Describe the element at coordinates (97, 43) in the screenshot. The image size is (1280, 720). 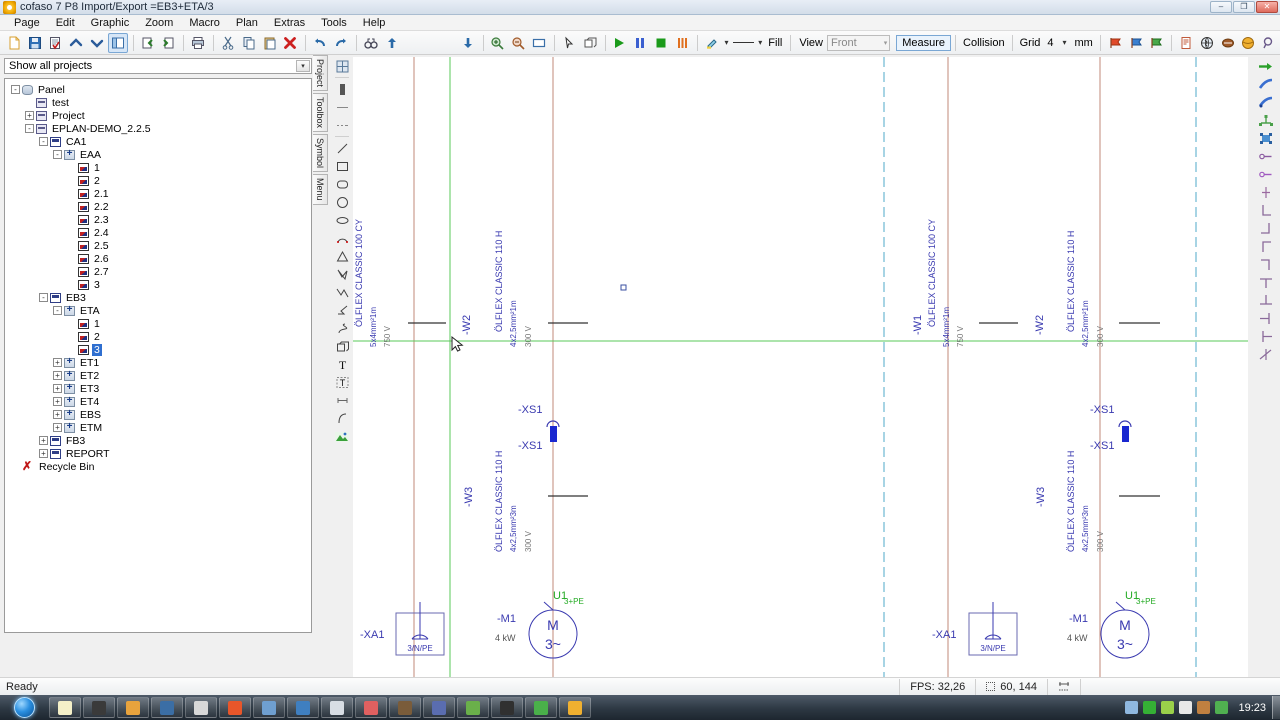
I see `page-down-button` at that location.